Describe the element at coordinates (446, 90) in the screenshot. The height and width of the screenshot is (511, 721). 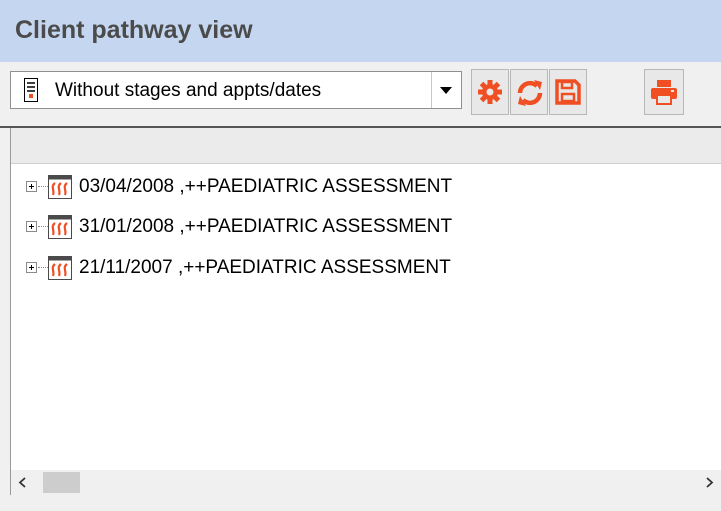
I see `chevron-down-icon` at that location.